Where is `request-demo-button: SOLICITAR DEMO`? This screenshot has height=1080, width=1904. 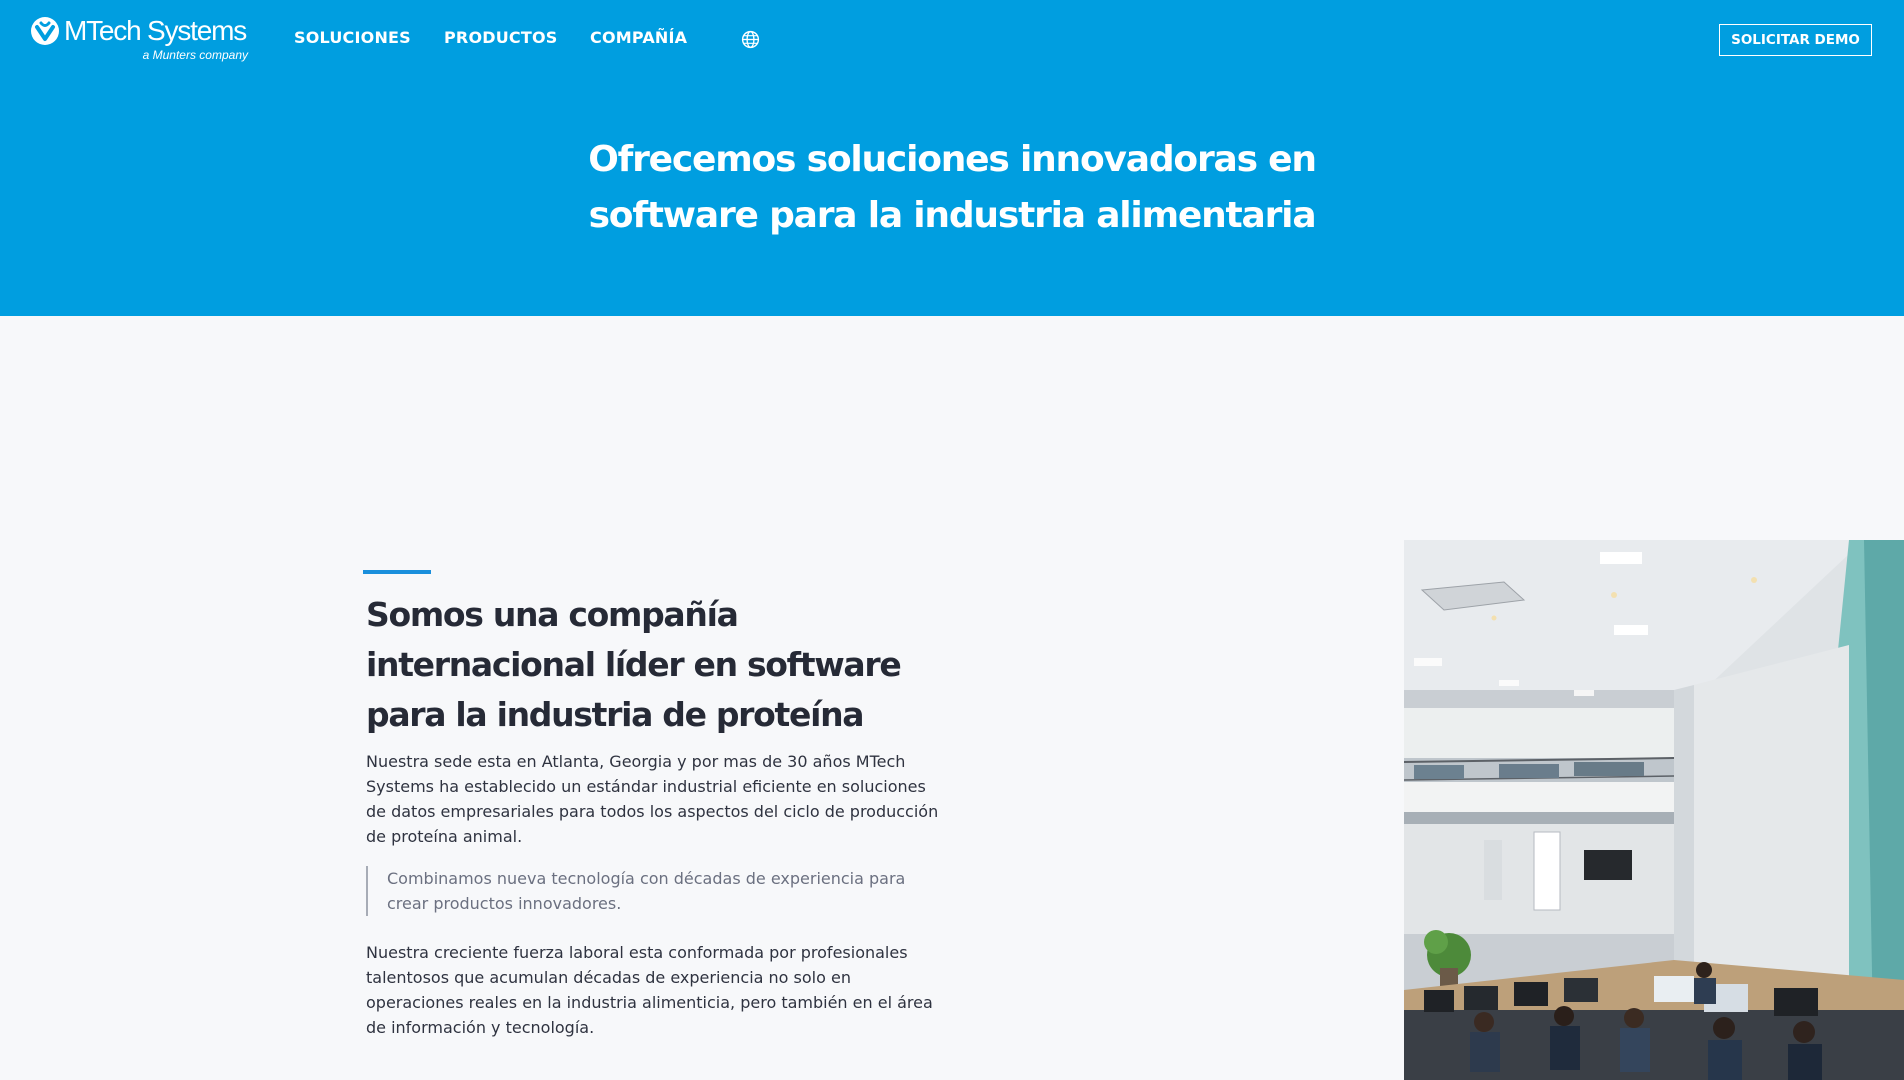 request-demo-button: SOLICITAR DEMO is located at coordinates (1795, 40).